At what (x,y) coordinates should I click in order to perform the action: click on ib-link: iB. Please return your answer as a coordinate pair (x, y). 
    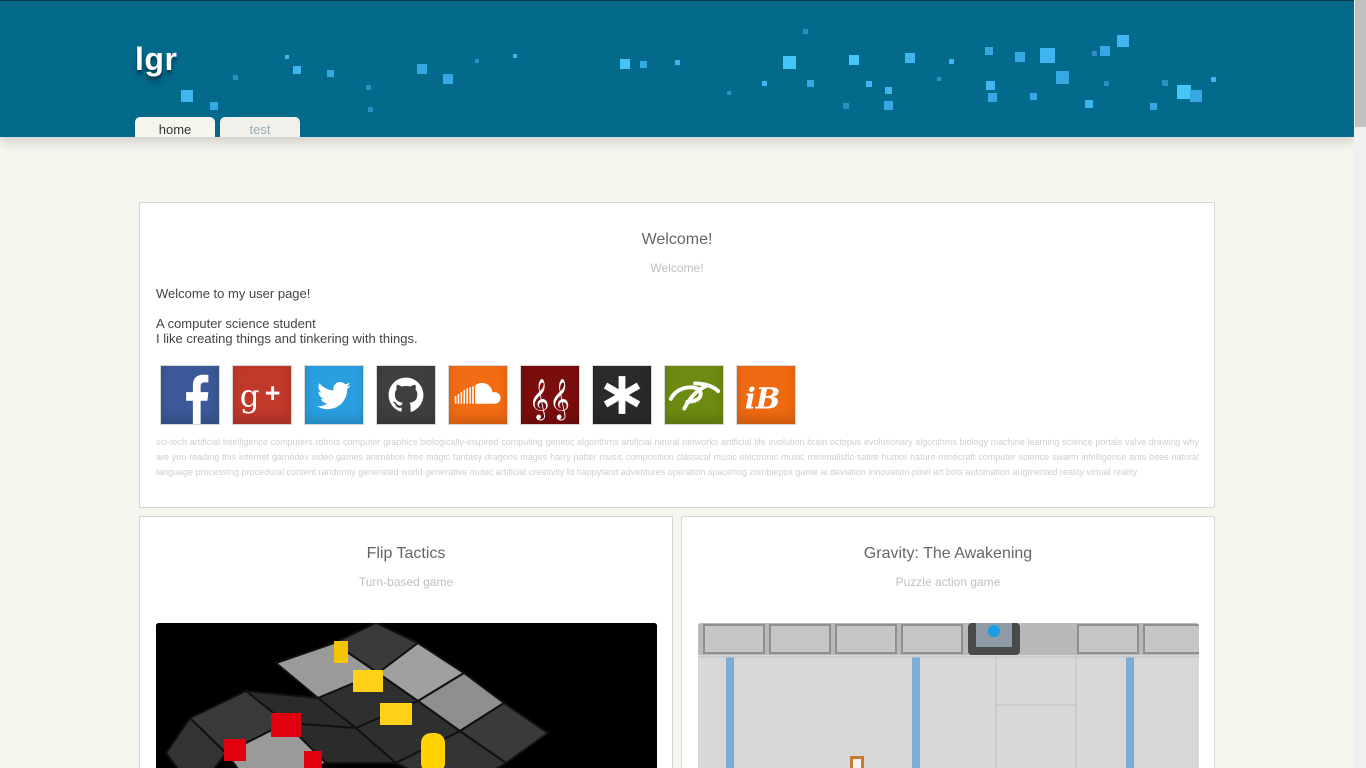
    Looking at the image, I should click on (766, 395).